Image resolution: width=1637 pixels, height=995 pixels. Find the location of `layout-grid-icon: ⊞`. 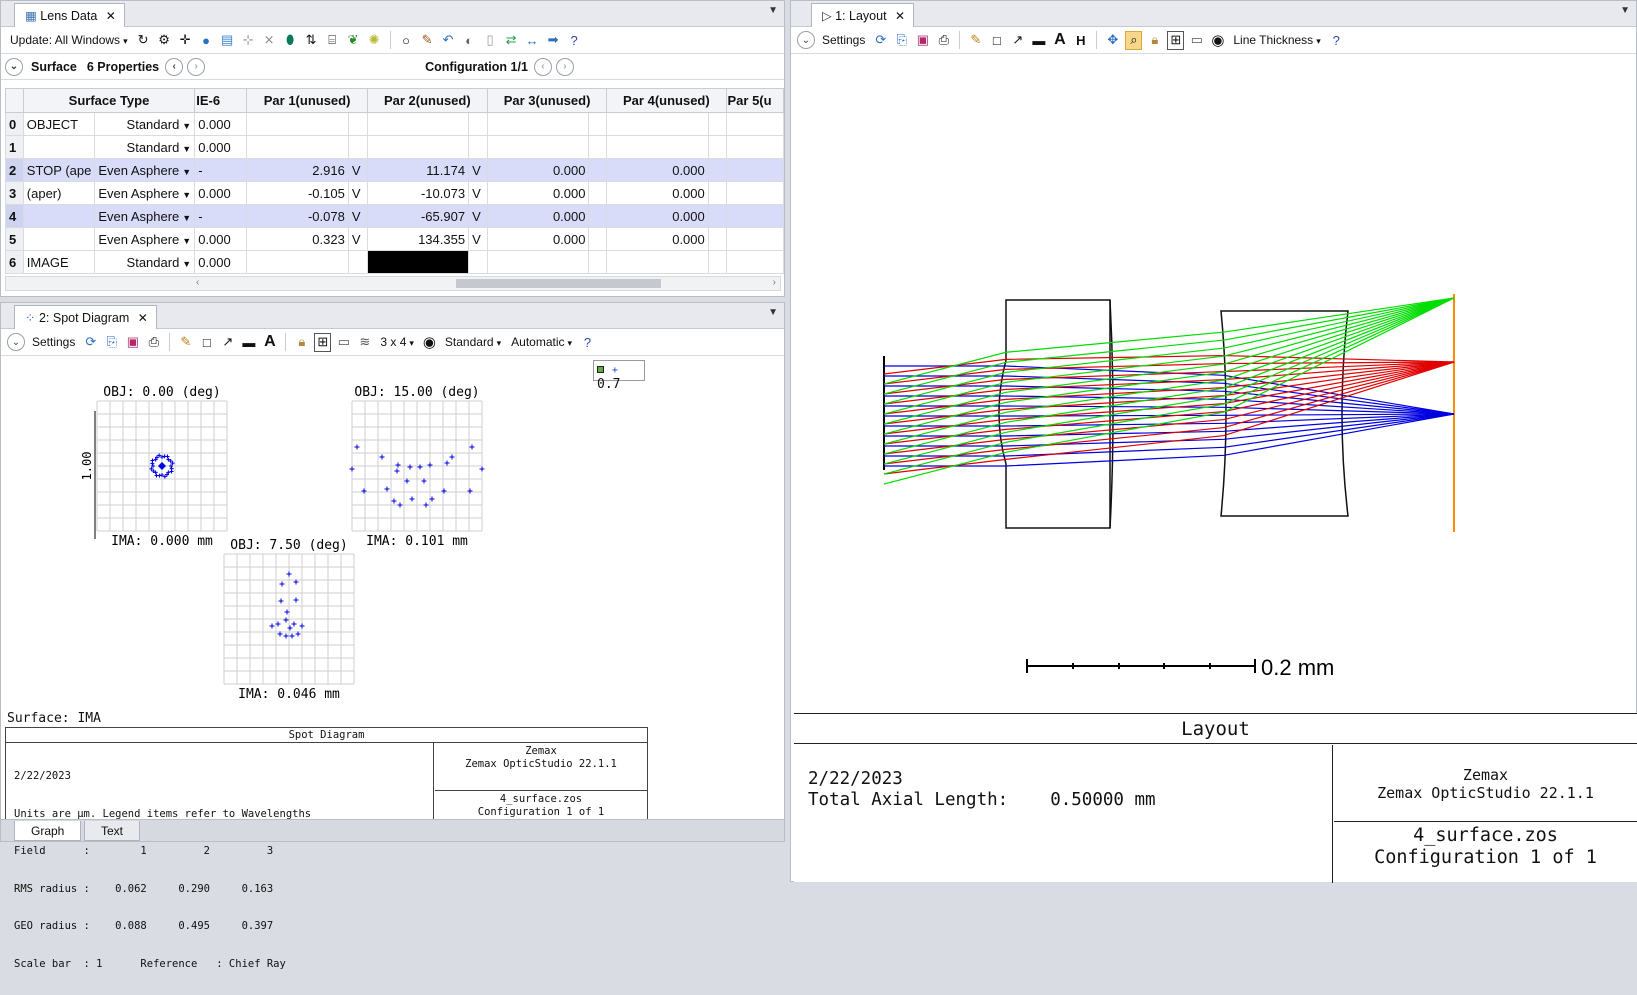

layout-grid-icon: ⊞ is located at coordinates (1176, 40).